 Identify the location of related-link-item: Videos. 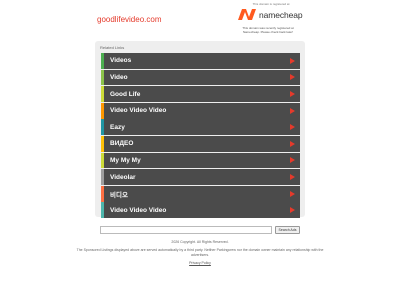
(200, 61).